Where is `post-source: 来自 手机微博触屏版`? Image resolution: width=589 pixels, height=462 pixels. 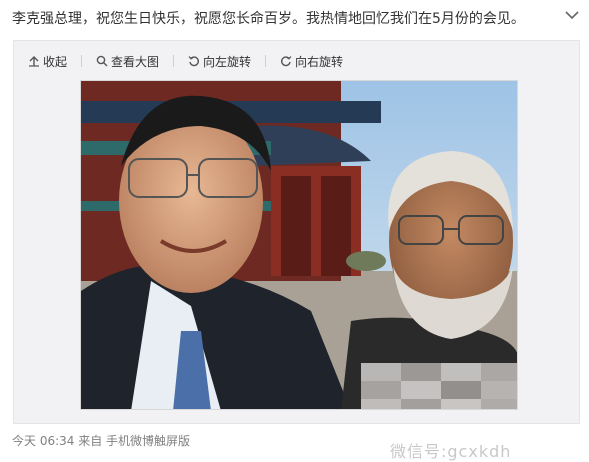
post-source: 来自 手机微博触屏版 is located at coordinates (134, 441).